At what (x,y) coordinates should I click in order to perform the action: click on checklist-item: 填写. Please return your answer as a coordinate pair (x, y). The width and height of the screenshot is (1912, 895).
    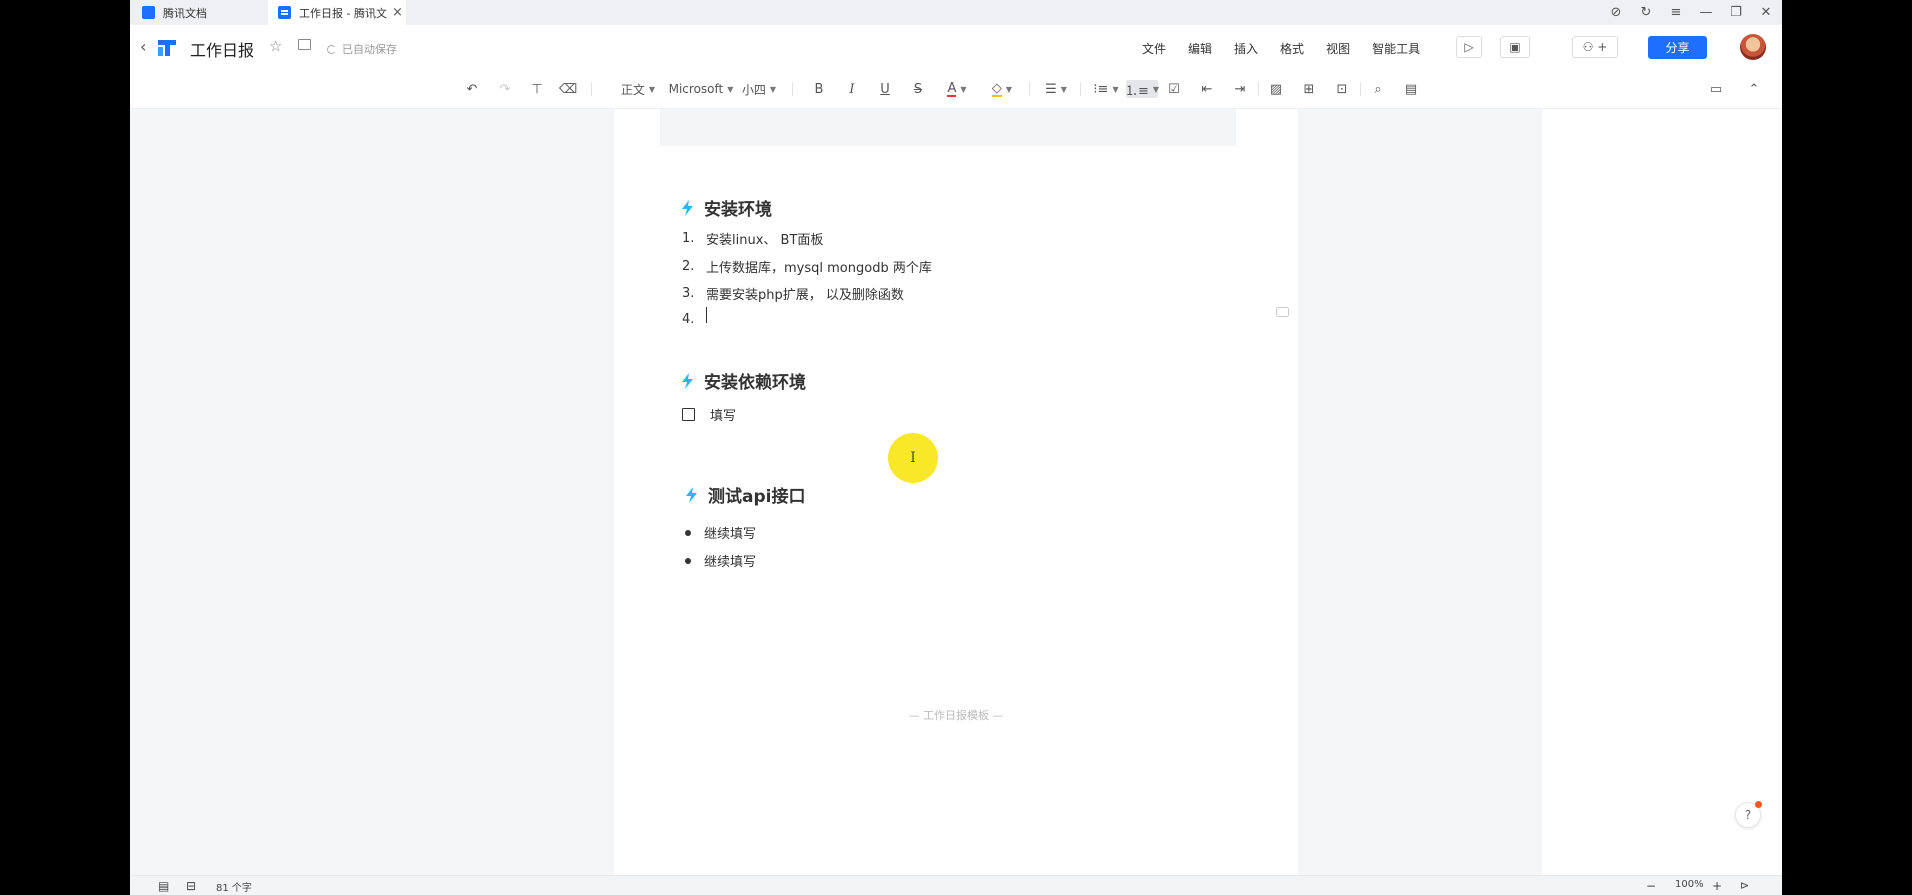
    Looking at the image, I should click on (709, 414).